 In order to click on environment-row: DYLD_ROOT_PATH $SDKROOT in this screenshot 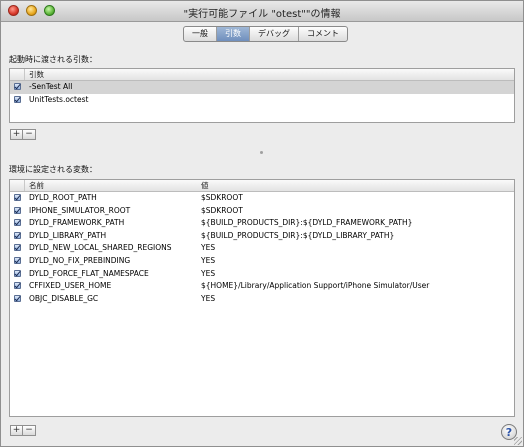, I will do `click(262, 198)`.